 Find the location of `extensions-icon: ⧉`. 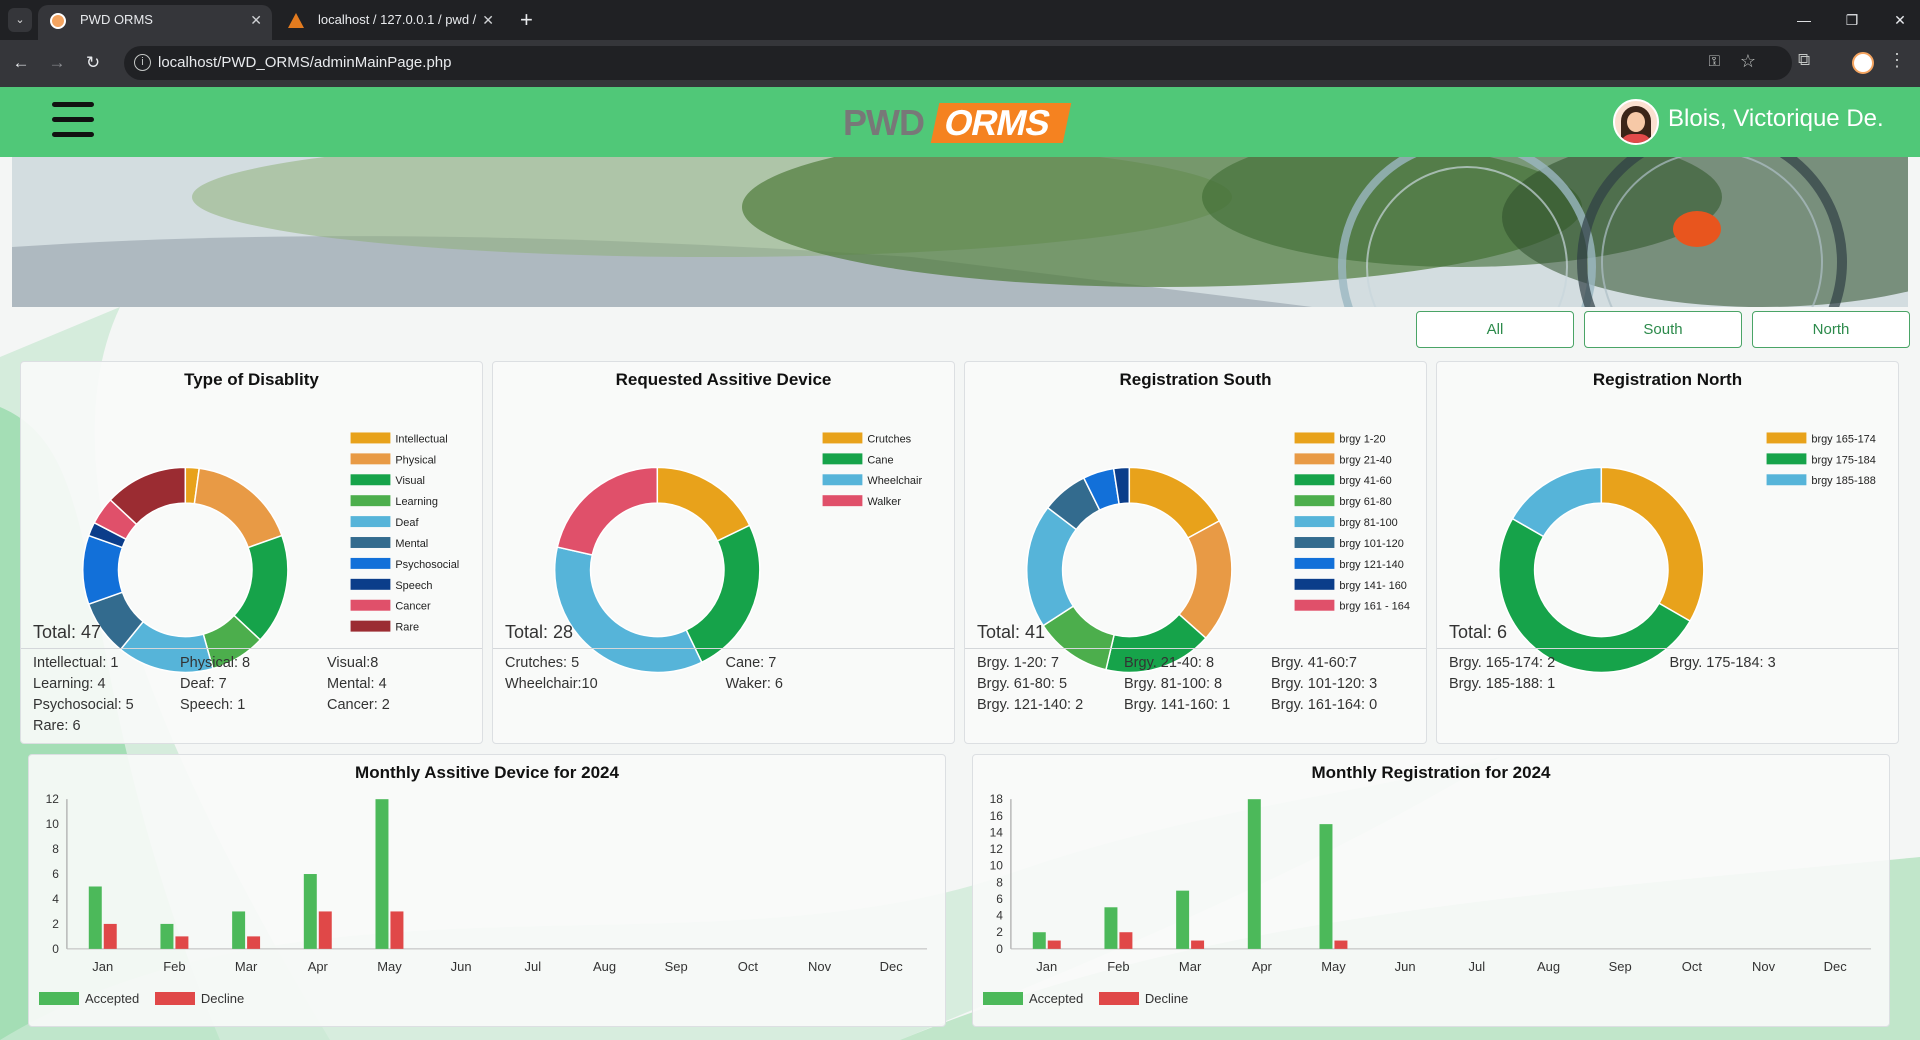

extensions-icon: ⧉ is located at coordinates (1804, 60).